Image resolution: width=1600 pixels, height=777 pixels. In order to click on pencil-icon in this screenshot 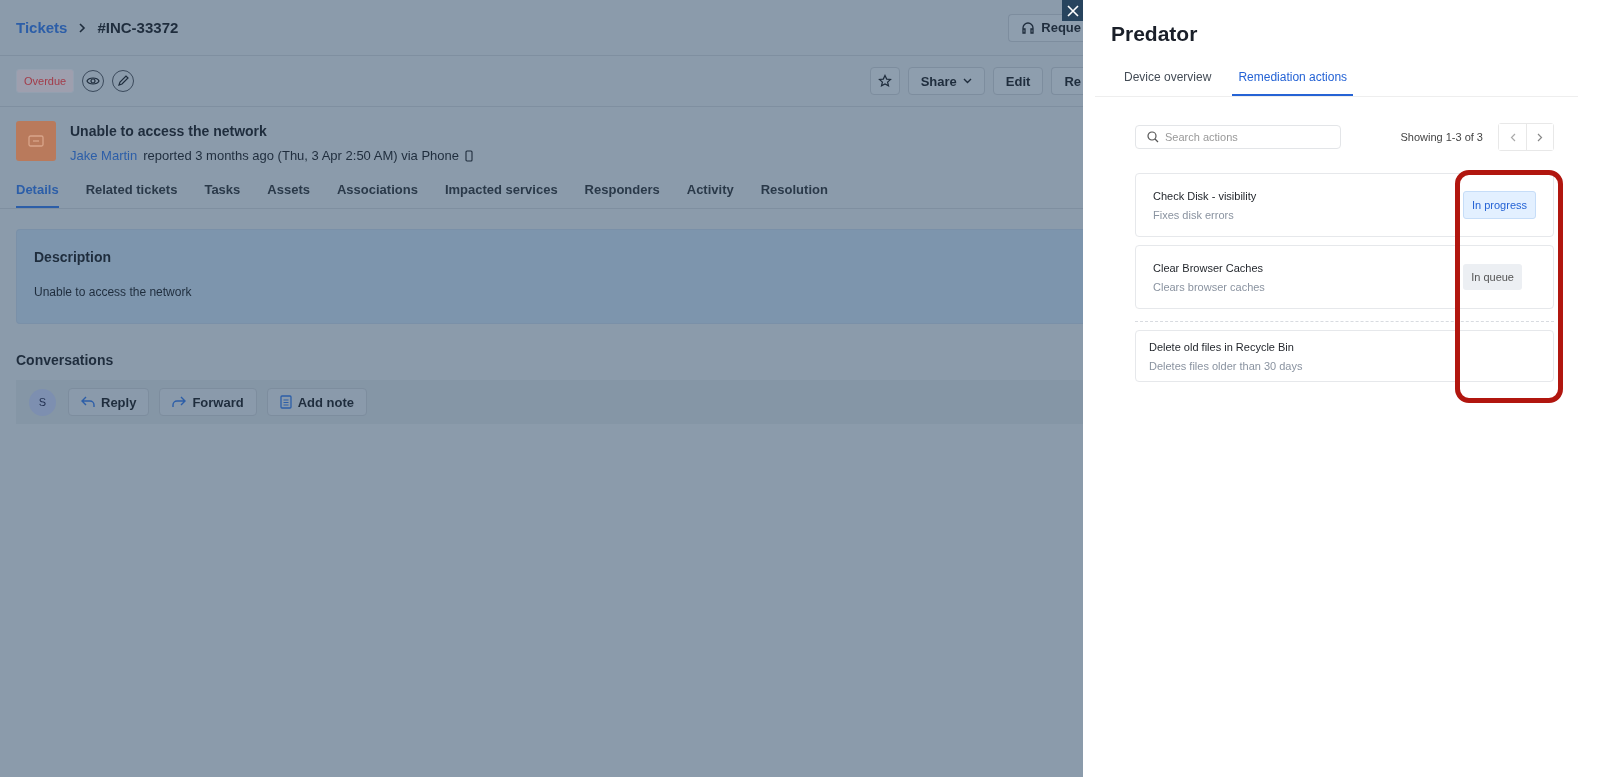, I will do `click(123, 81)`.